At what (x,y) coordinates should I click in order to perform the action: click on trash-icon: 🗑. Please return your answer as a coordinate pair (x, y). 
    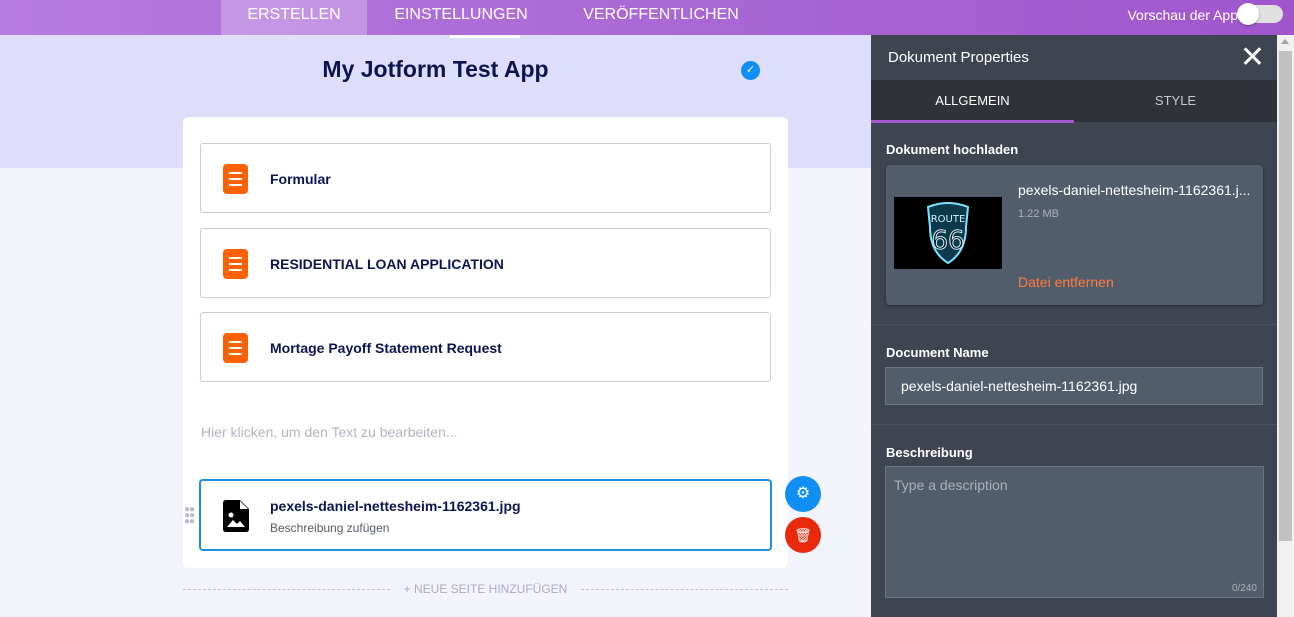
    Looking at the image, I should click on (803, 535).